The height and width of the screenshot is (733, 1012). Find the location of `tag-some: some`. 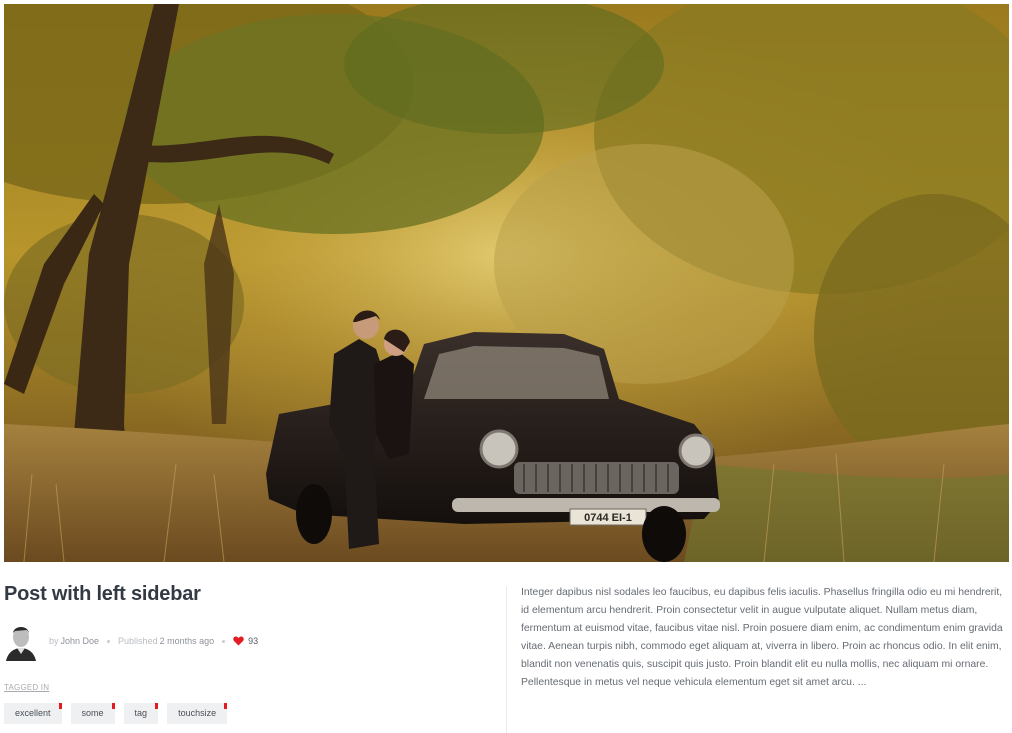

tag-some: some is located at coordinates (92, 713).